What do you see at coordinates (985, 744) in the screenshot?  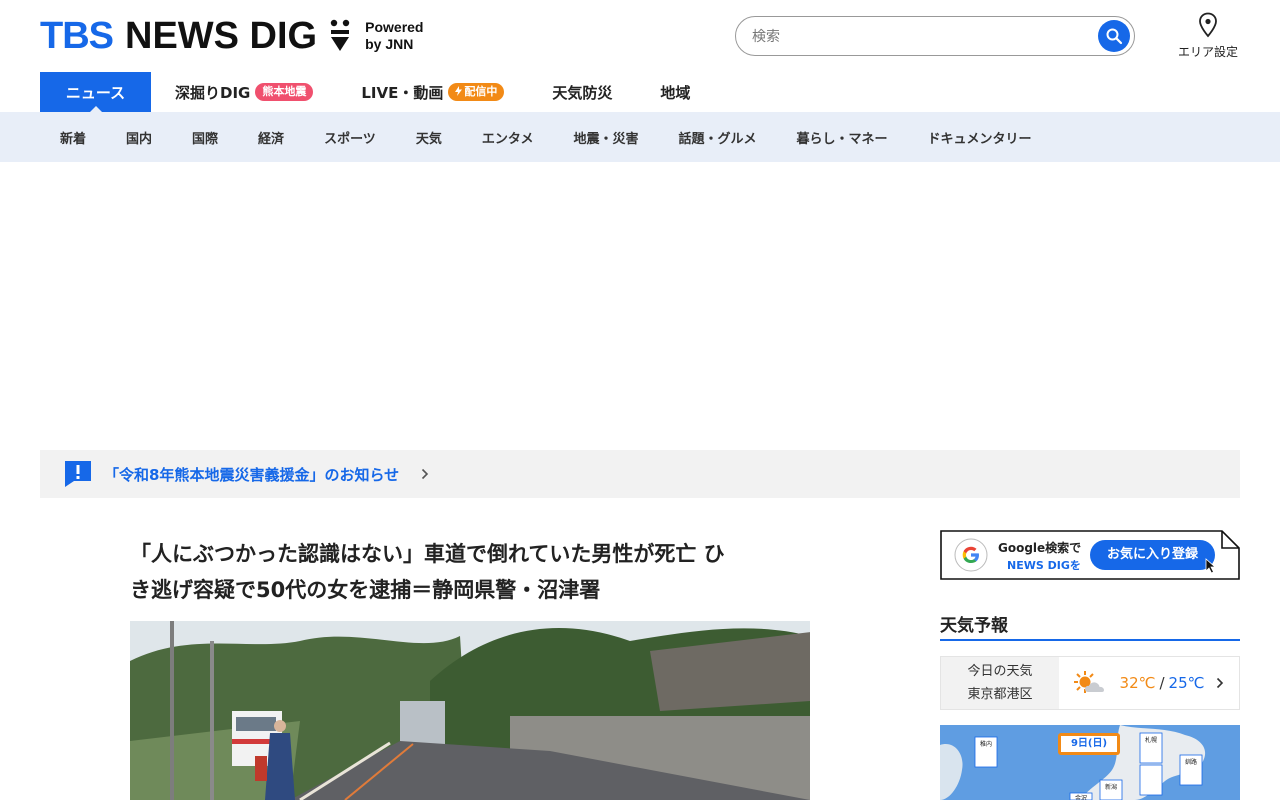 I see `weather-map-city-wakkanai: 稚内` at bounding box center [985, 744].